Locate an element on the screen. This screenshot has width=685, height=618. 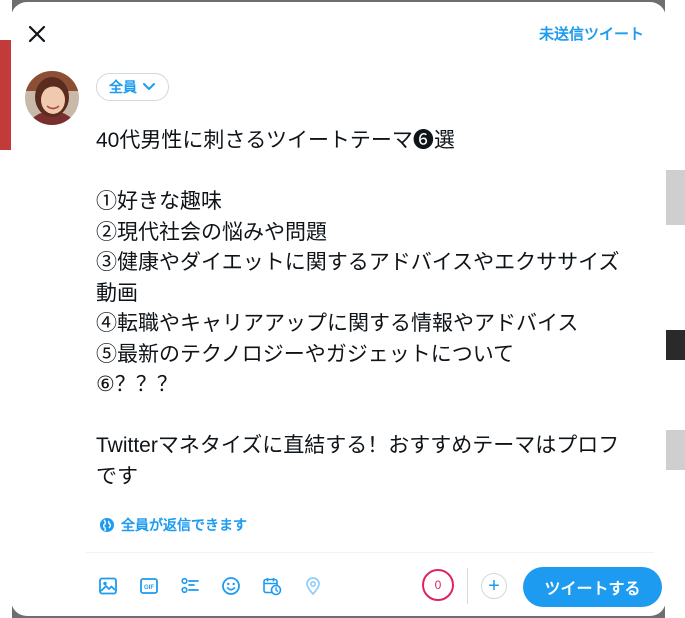
drafts-link: 未送信ツイート is located at coordinates (591, 33).